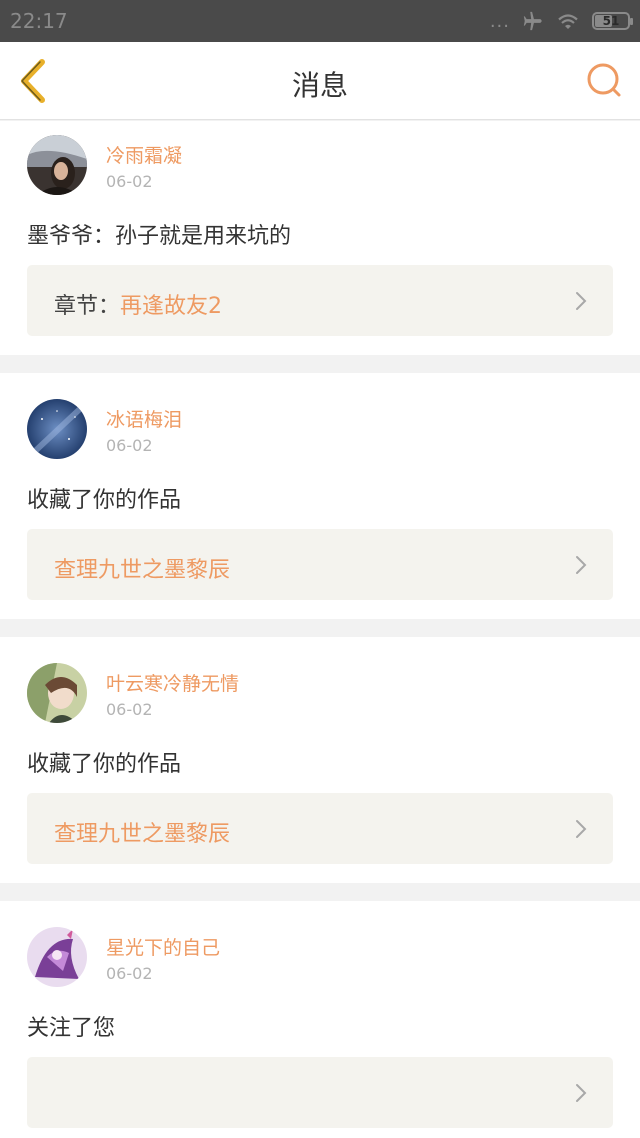 The width and height of the screenshot is (640, 1138). I want to click on user-name: 冷雨霜凝, so click(144, 154).